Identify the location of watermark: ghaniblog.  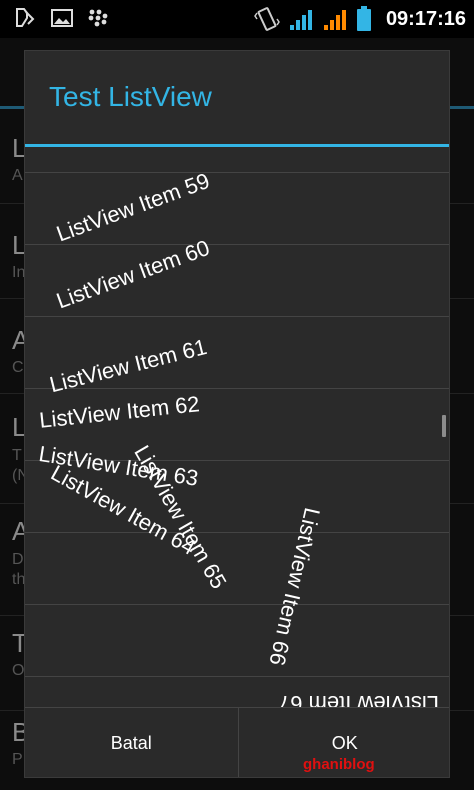
(339, 764).